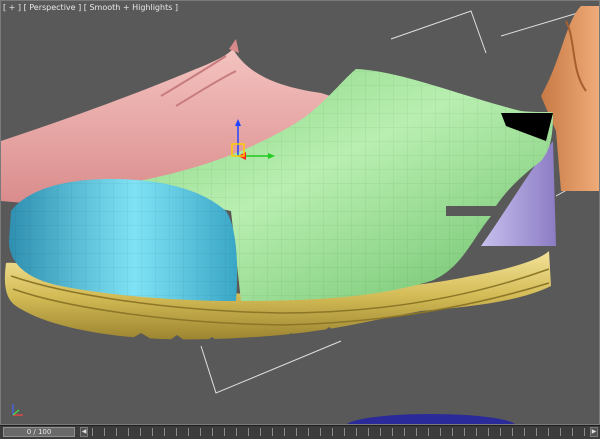 This screenshot has width=600, height=439. Describe the element at coordinates (251, 143) in the screenshot. I see `move-gizmo-icon` at that location.